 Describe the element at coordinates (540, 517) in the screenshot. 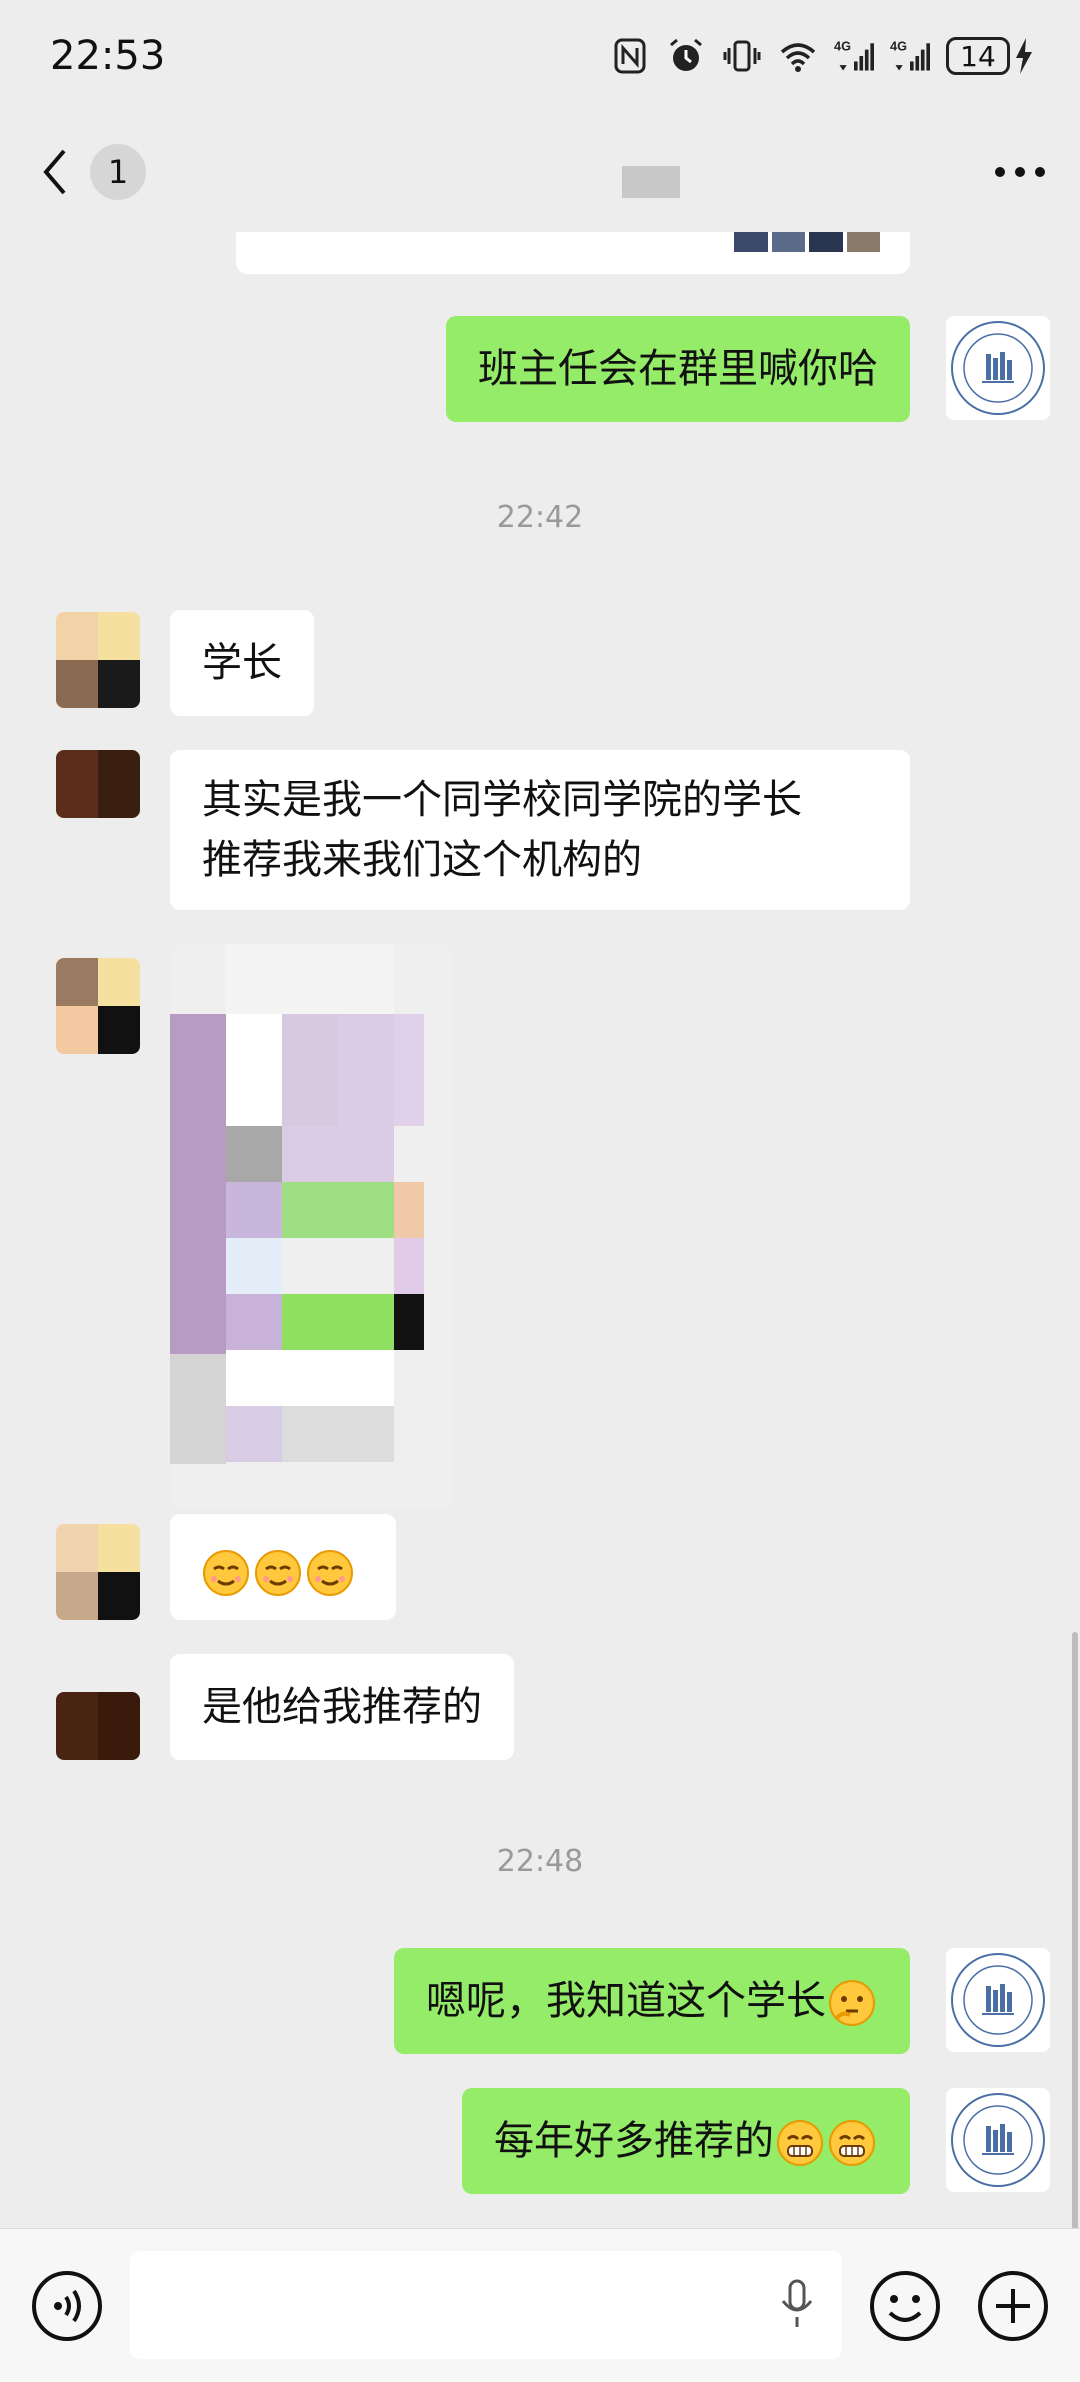

I see `timestamp: 22:42` at that location.